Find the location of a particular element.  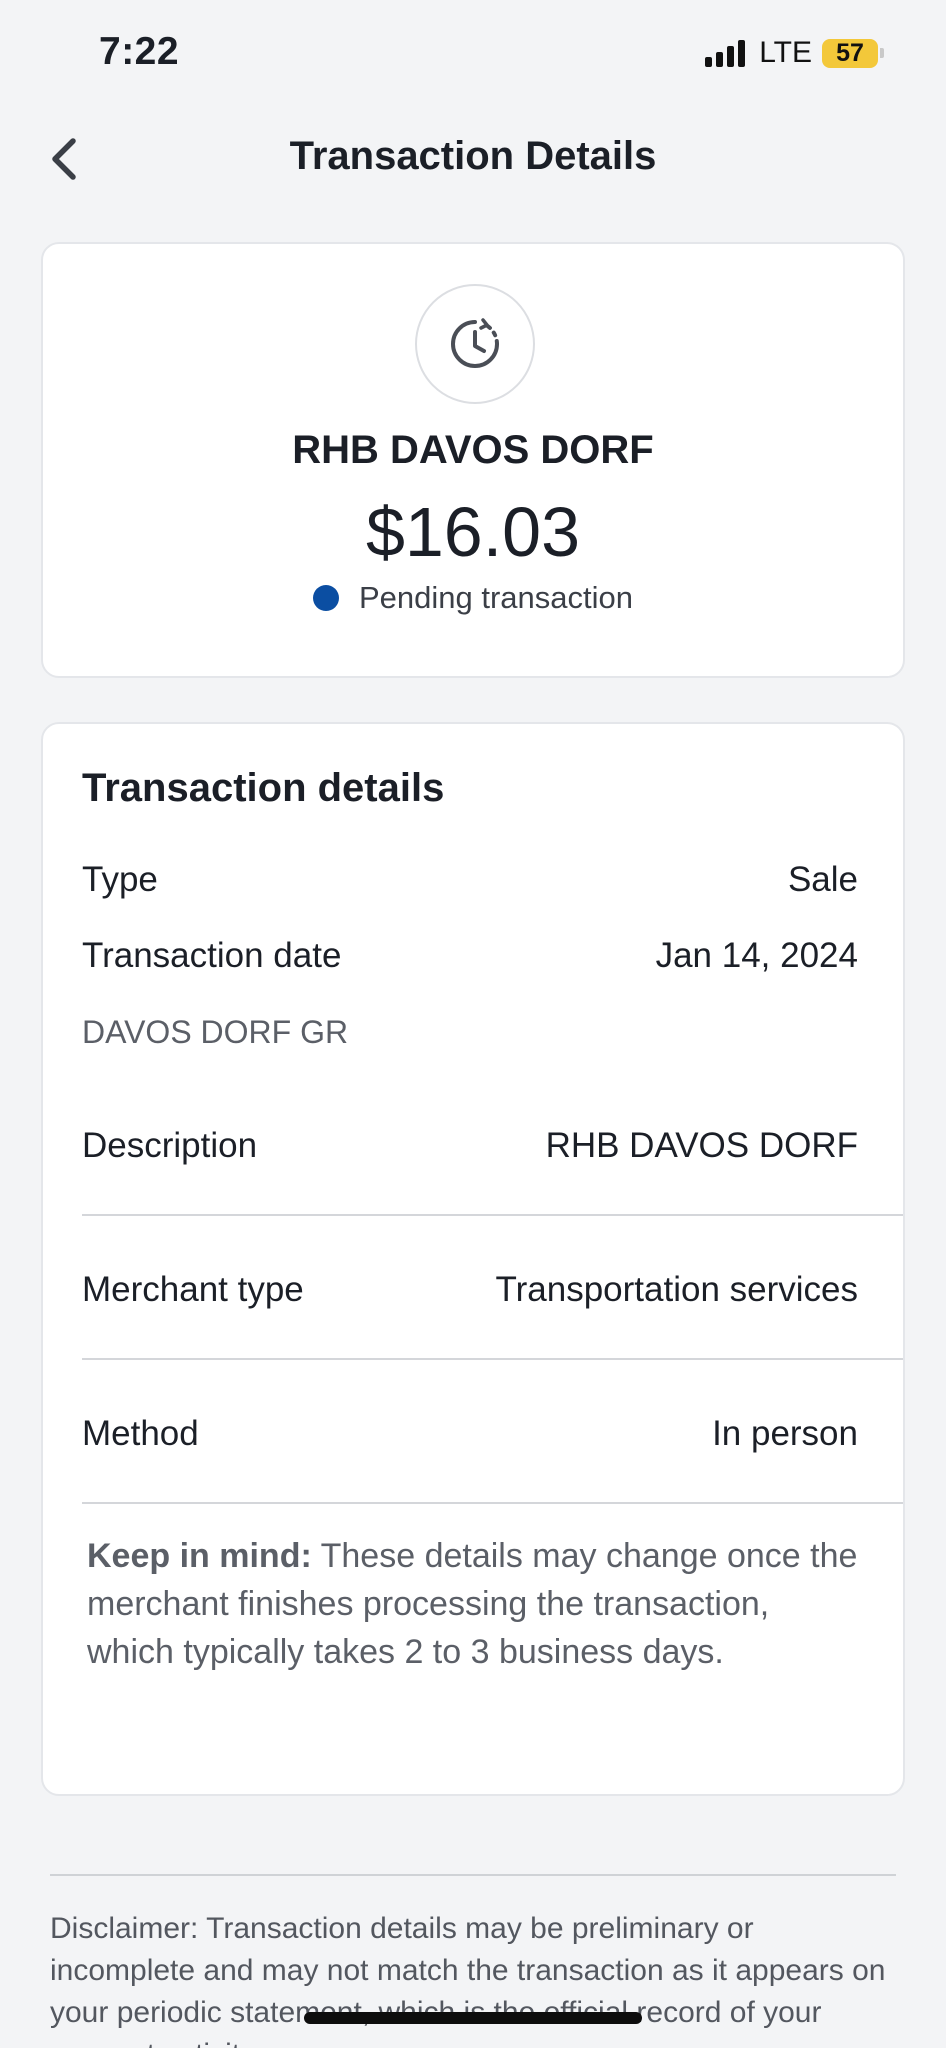

details-heading: Transaction details is located at coordinates (263, 788).